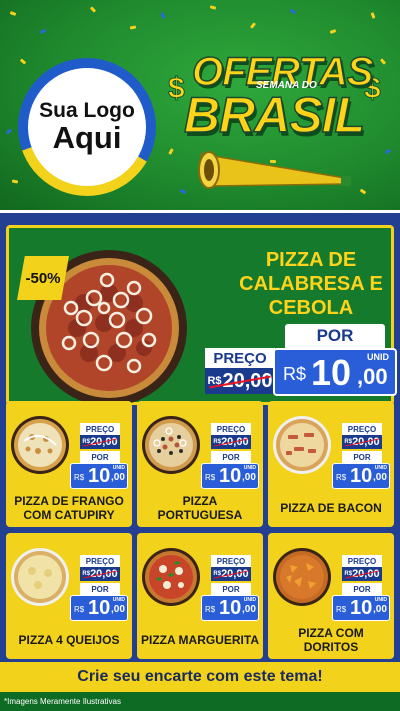  What do you see at coordinates (87, 110) in the screenshot?
I see `logo-line-1: Sua Logo` at bounding box center [87, 110].